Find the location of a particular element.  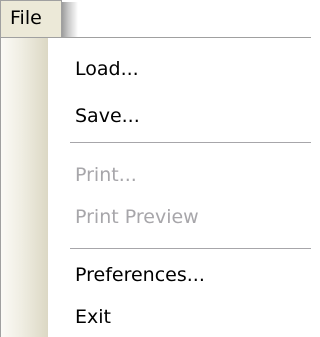

menu-item-exit: Exit is located at coordinates (93, 317).